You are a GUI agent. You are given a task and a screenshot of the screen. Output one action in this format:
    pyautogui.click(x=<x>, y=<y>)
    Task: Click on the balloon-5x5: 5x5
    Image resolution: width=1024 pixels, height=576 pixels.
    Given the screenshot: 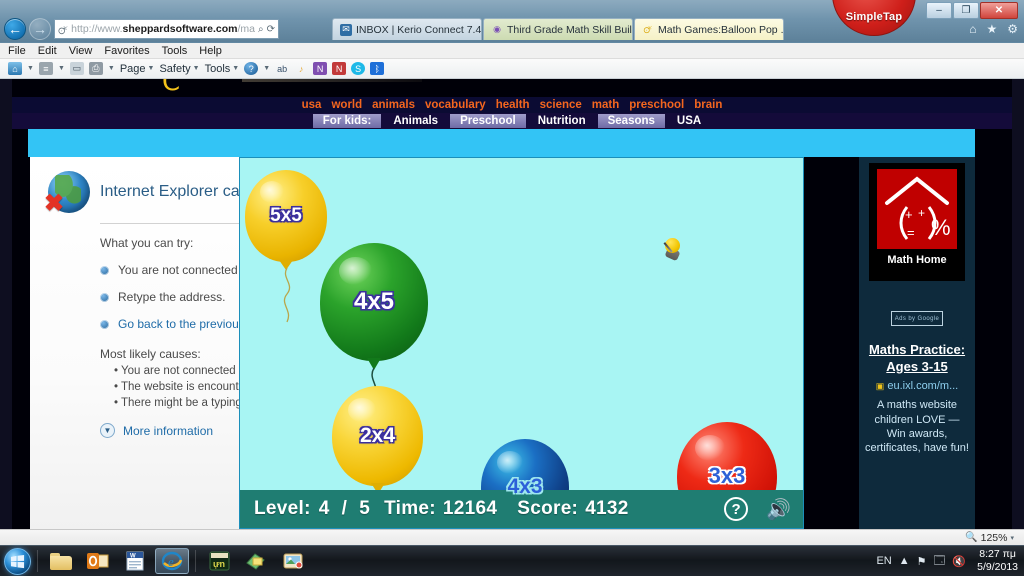 What is the action you would take?
    pyautogui.click(x=286, y=246)
    